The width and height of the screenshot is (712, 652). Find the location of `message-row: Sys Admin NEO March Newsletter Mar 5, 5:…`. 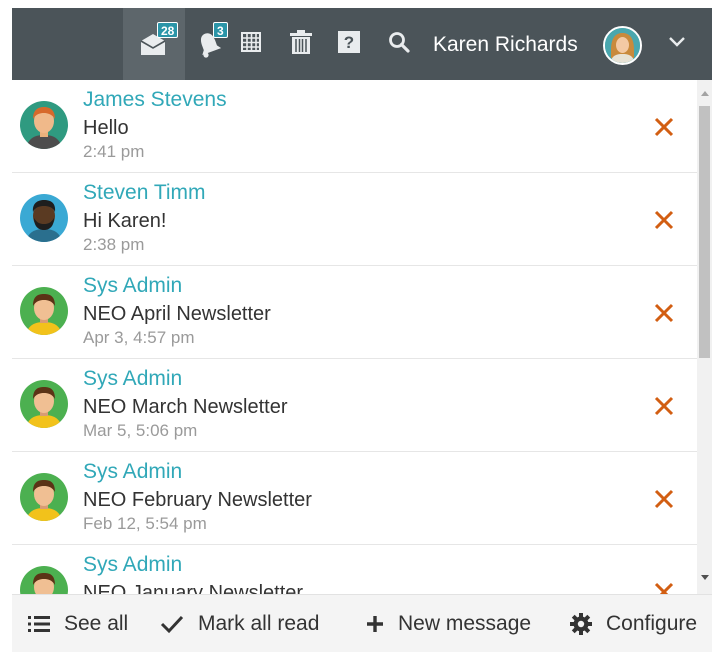

message-row: Sys Admin NEO March Newsletter Mar 5, 5:… is located at coordinates (354, 405).